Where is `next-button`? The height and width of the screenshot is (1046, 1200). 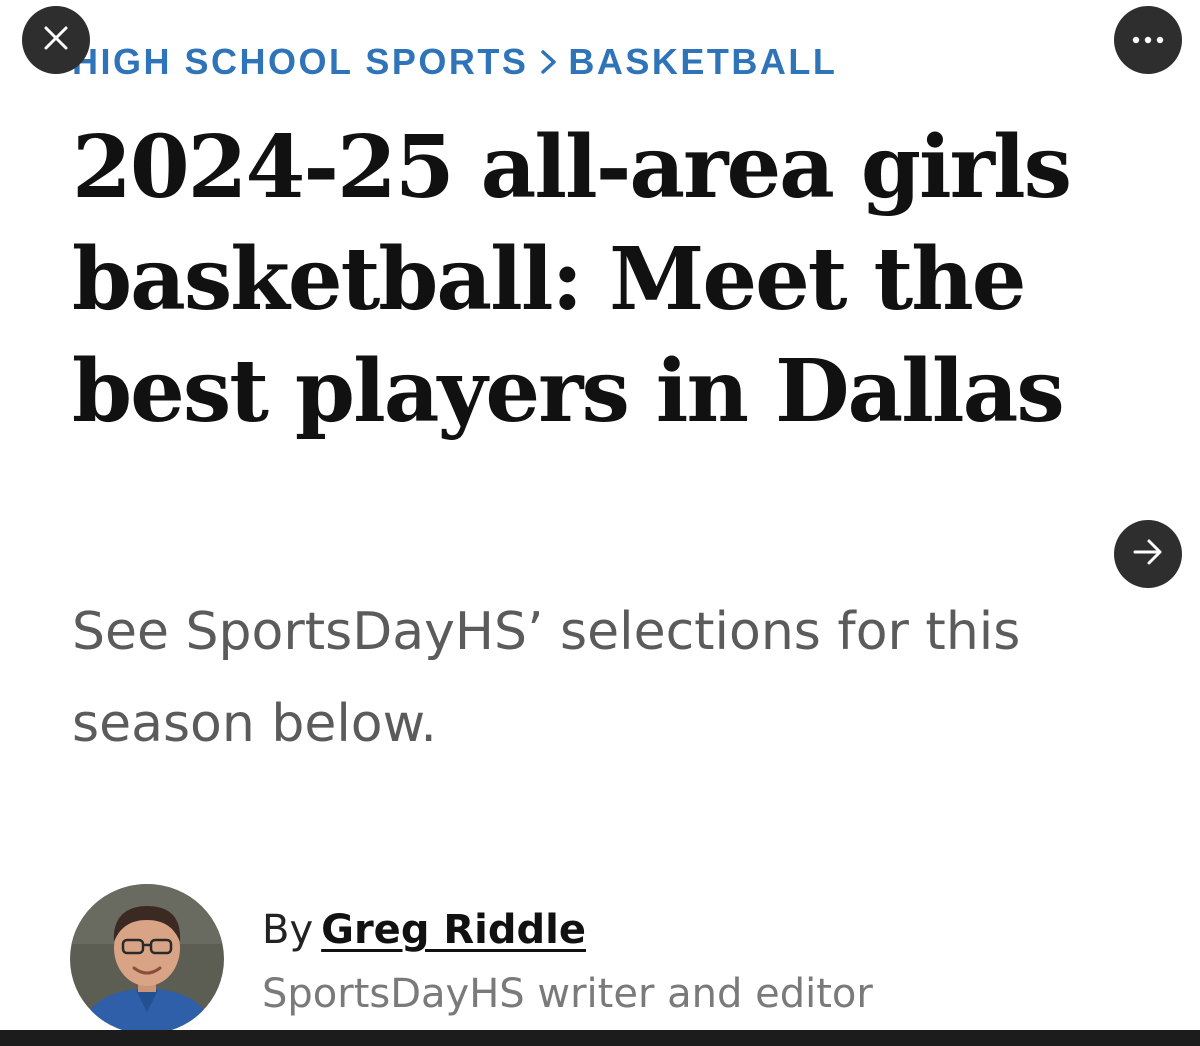
next-button is located at coordinates (1148, 554).